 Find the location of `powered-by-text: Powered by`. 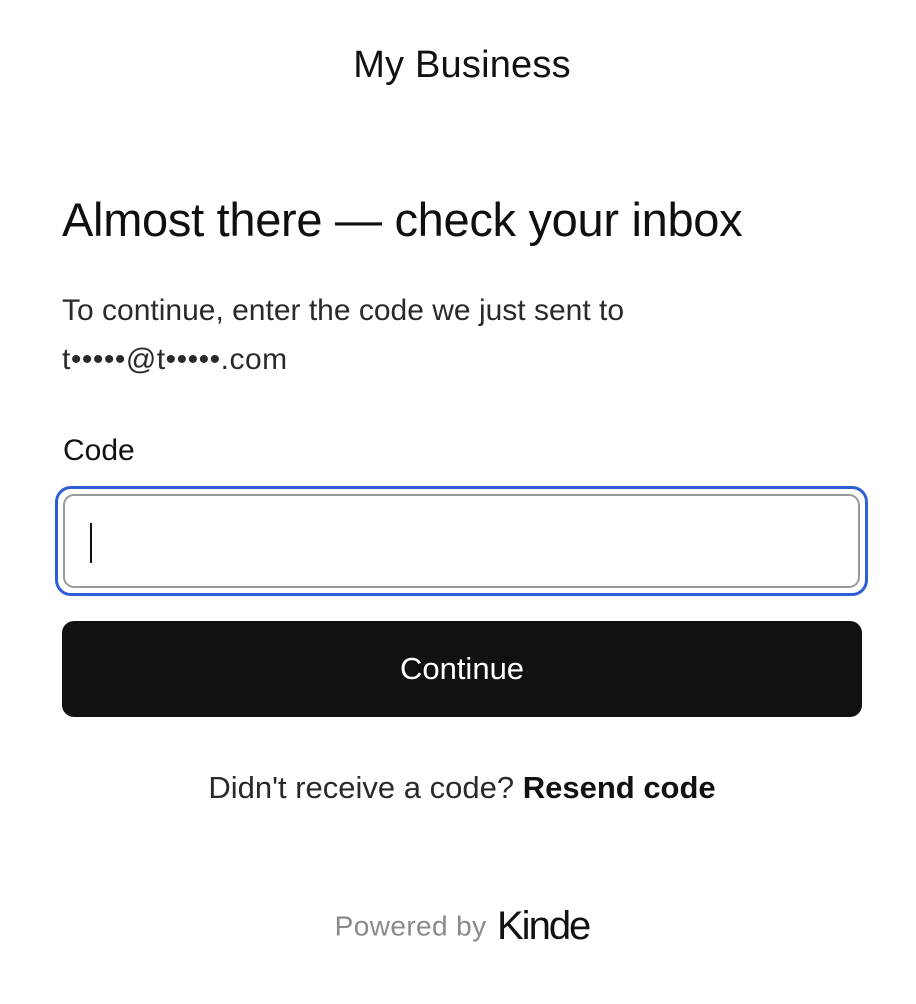

powered-by-text: Powered by is located at coordinates (410, 926).